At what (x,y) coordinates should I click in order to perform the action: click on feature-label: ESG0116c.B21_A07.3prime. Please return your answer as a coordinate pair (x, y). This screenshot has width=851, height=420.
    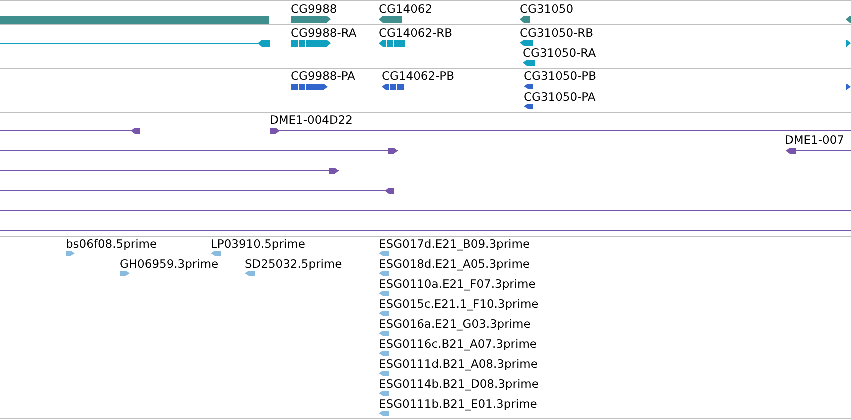
    Looking at the image, I should click on (458, 344).